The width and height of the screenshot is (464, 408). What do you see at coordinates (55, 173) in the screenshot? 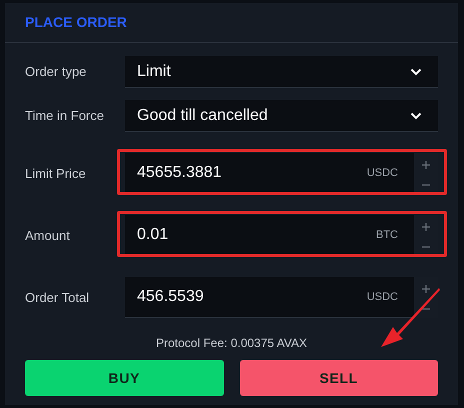
I see `field-label: Limit Price` at bounding box center [55, 173].